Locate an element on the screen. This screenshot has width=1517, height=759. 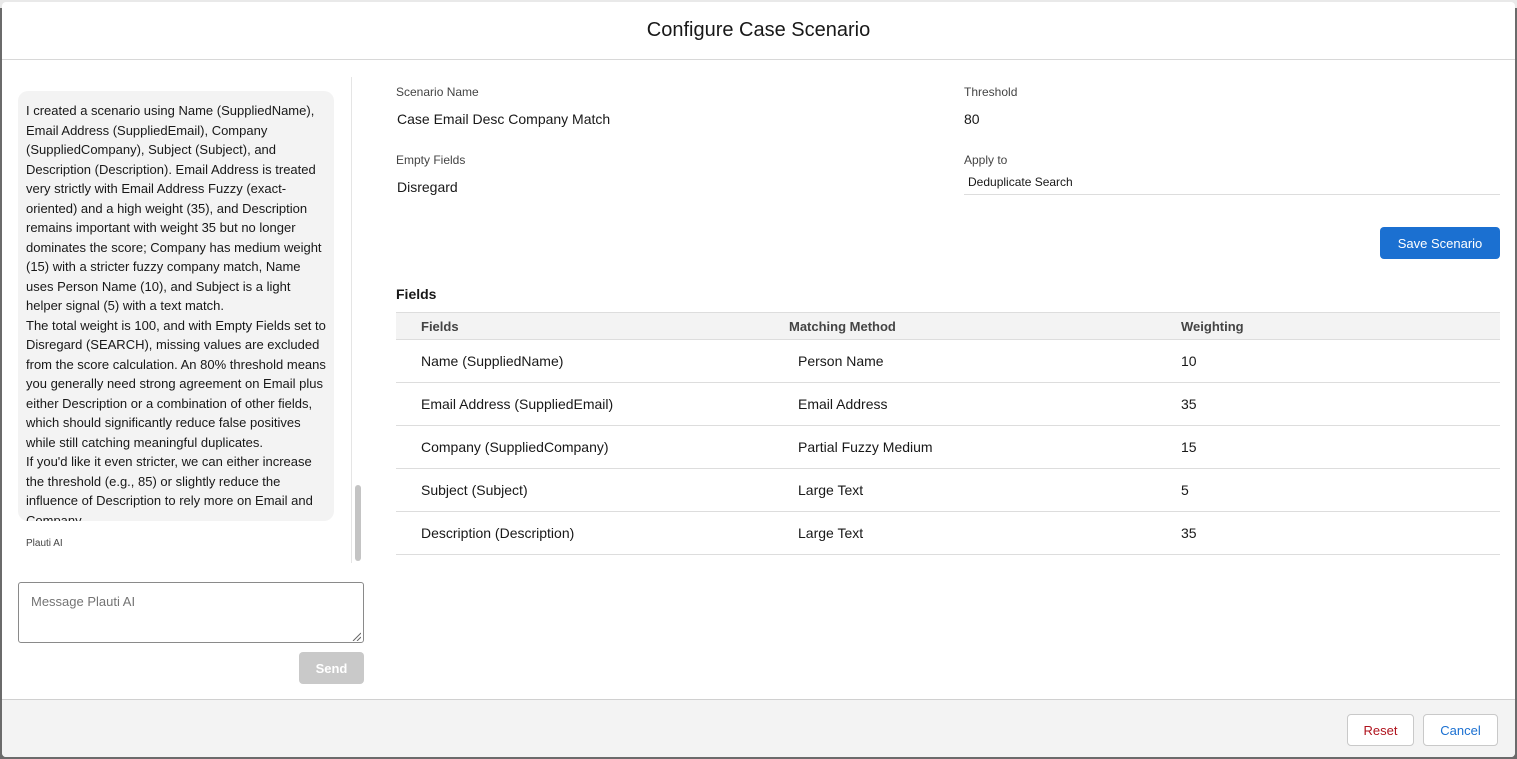
threshold-value: 80 is located at coordinates (972, 119).